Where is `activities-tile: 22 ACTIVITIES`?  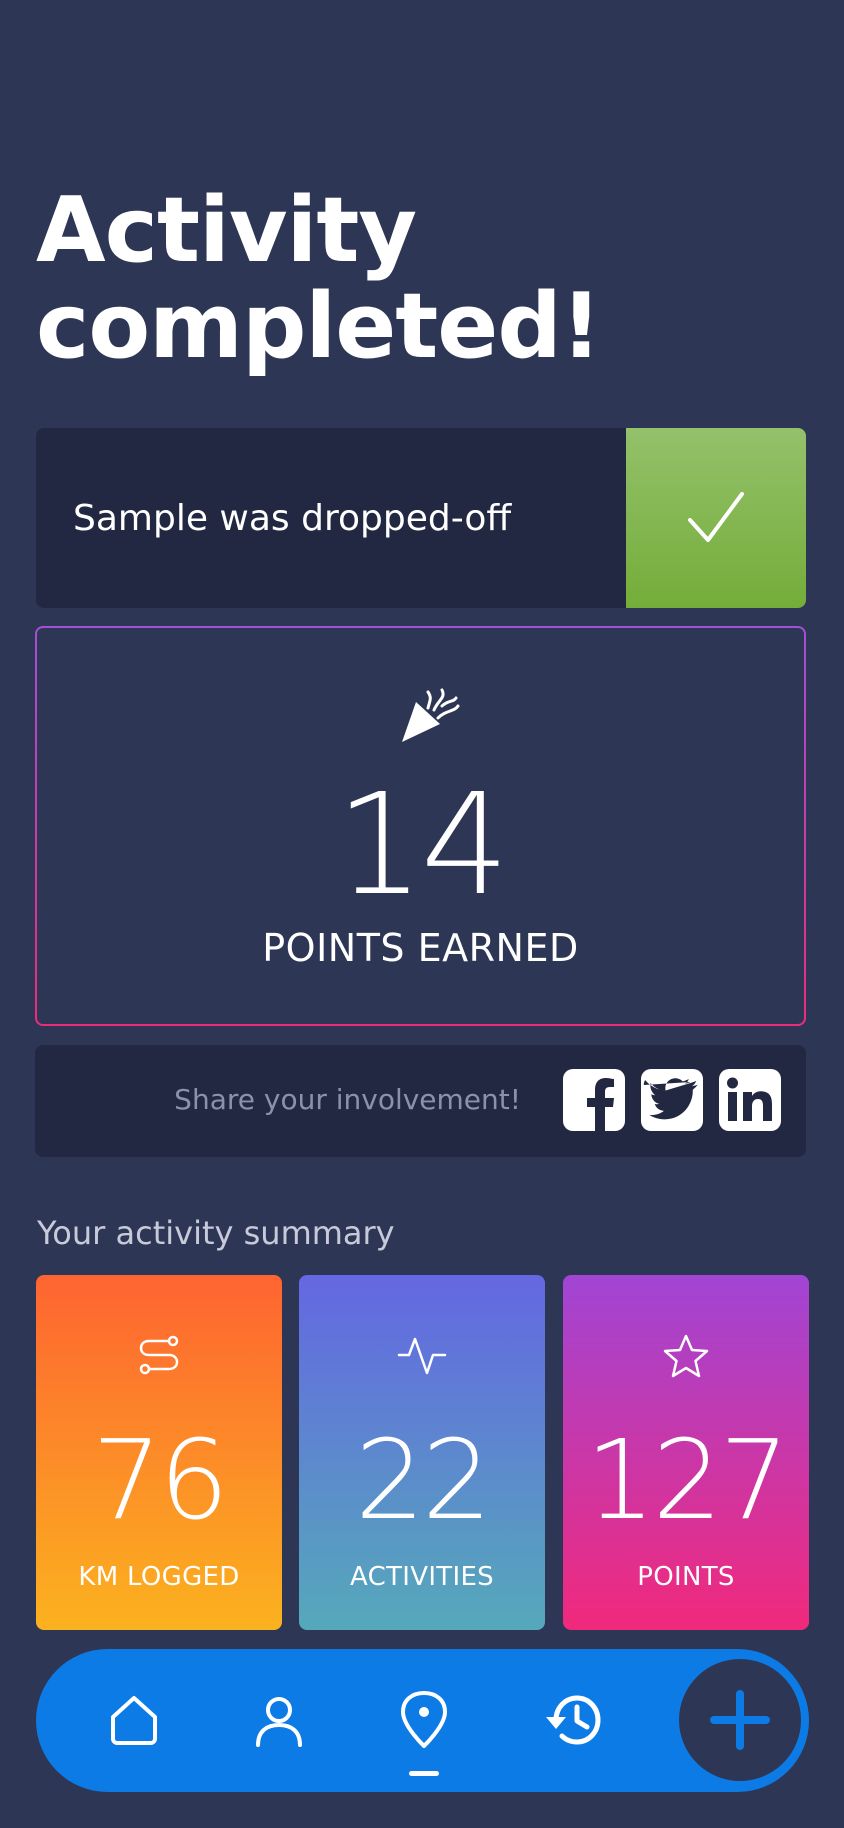
activities-tile: 22 ACTIVITIES is located at coordinates (422, 1452).